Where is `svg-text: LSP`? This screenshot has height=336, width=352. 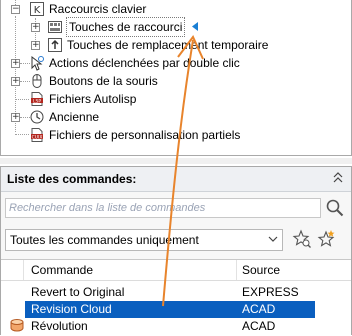
svg-text: LSP is located at coordinates (37, 101).